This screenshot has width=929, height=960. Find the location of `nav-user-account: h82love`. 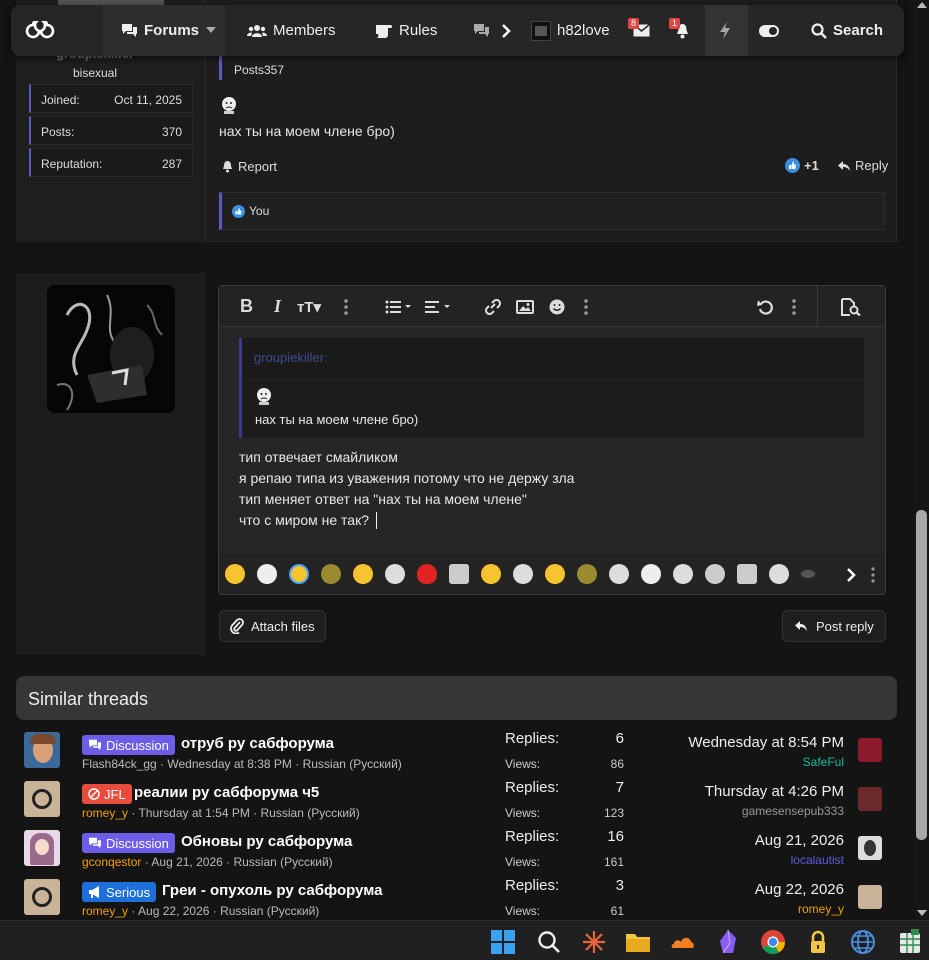

nav-user-account: h82love is located at coordinates (570, 30).